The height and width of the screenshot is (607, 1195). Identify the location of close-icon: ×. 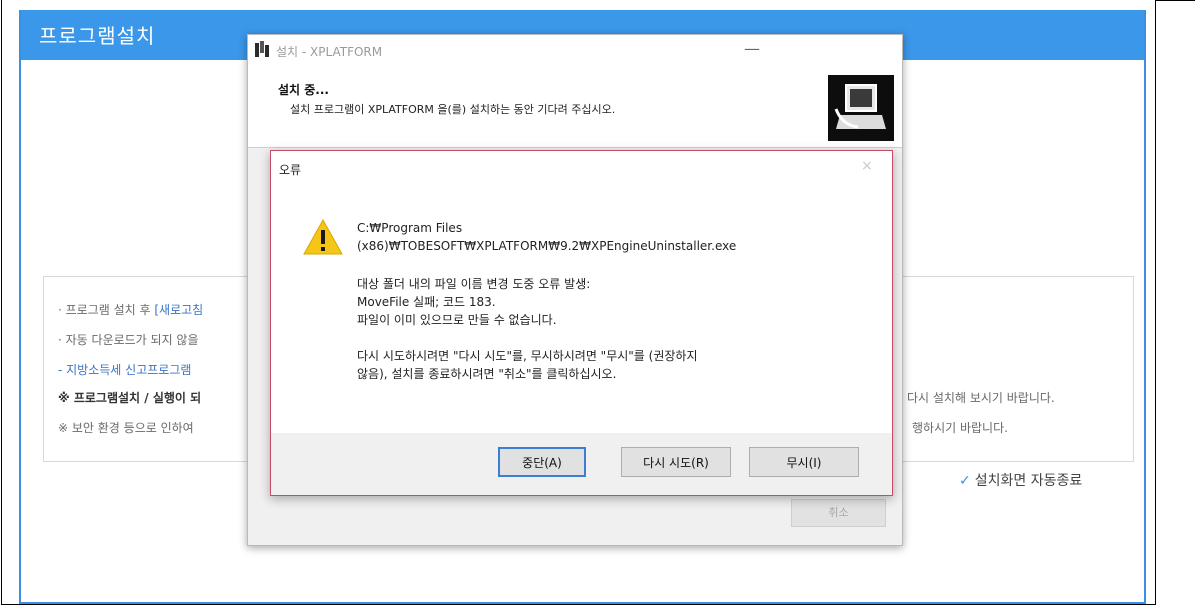
(867, 166).